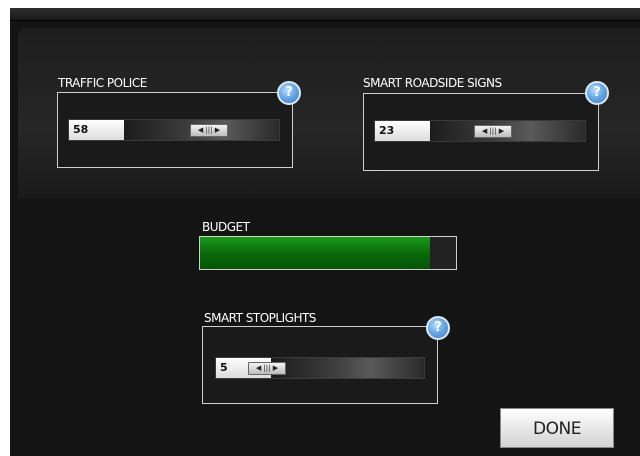 Image resolution: width=640 pixels, height=456 pixels. Describe the element at coordinates (102, 83) in the screenshot. I see `traffic-police-label: TRAFFIC POLICE` at that location.